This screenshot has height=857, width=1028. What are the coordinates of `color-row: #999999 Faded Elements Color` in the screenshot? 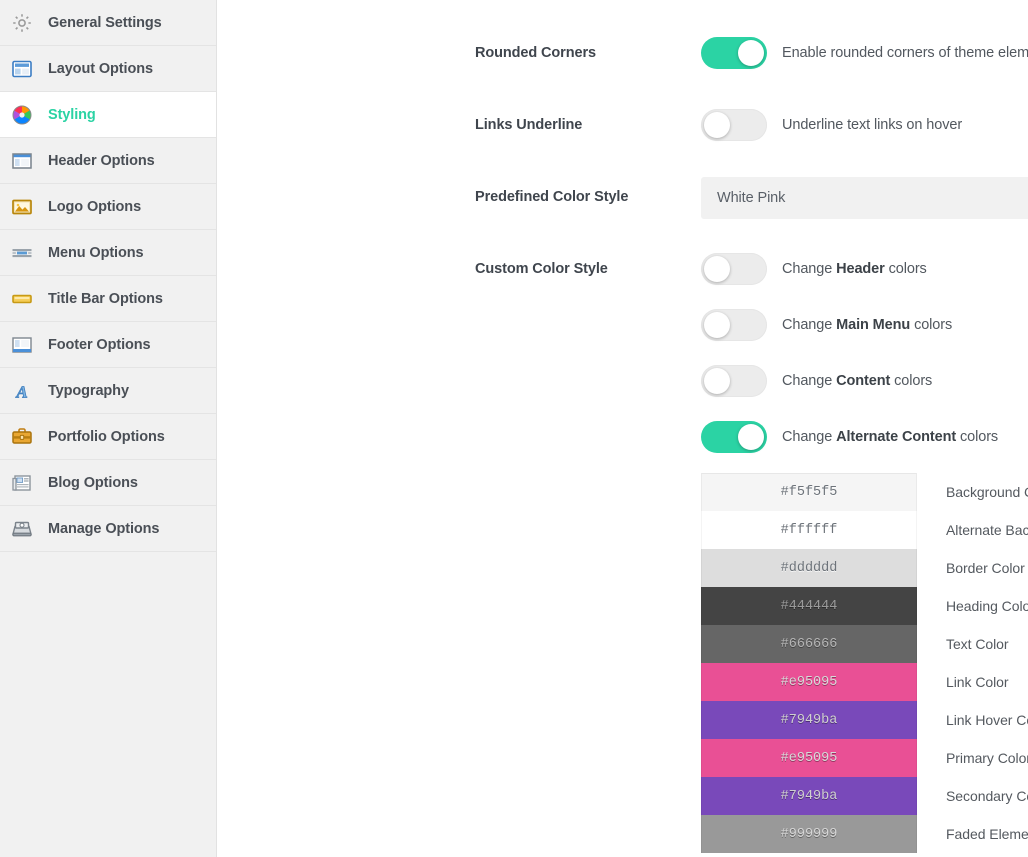 It's located at (864, 834).